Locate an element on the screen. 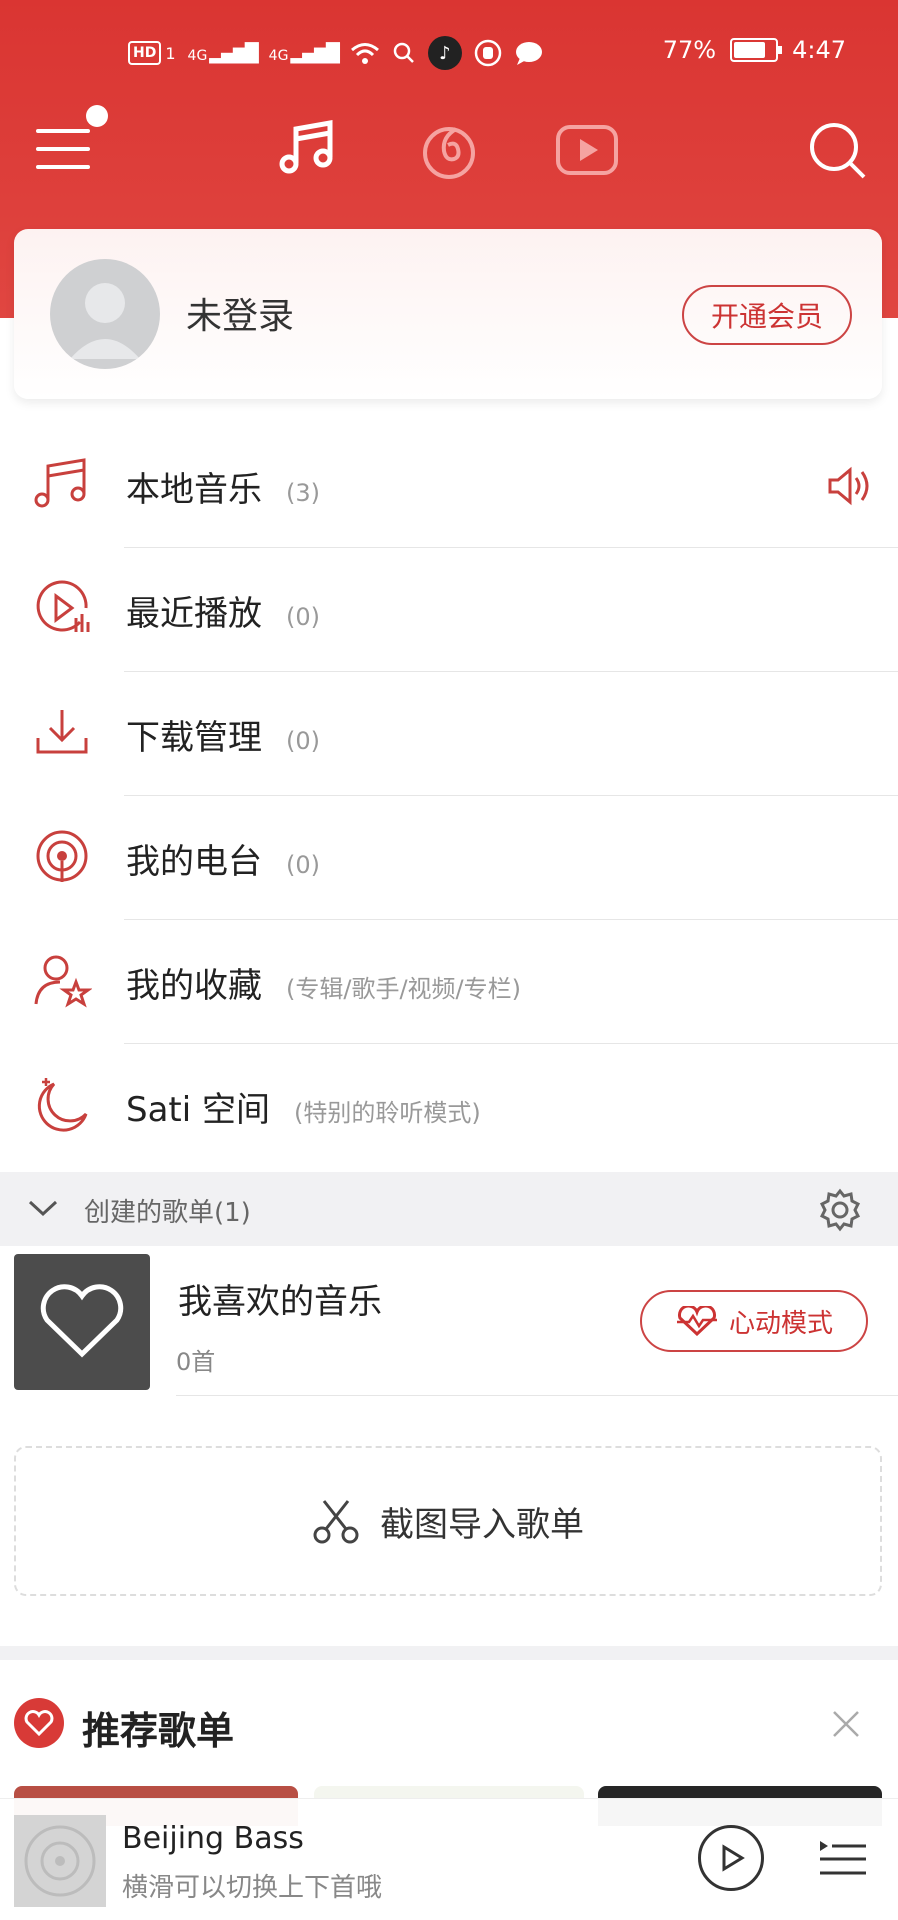 Image resolution: width=898 pixels, height=1920 pixels. hd-badge: HD is located at coordinates (145, 53).